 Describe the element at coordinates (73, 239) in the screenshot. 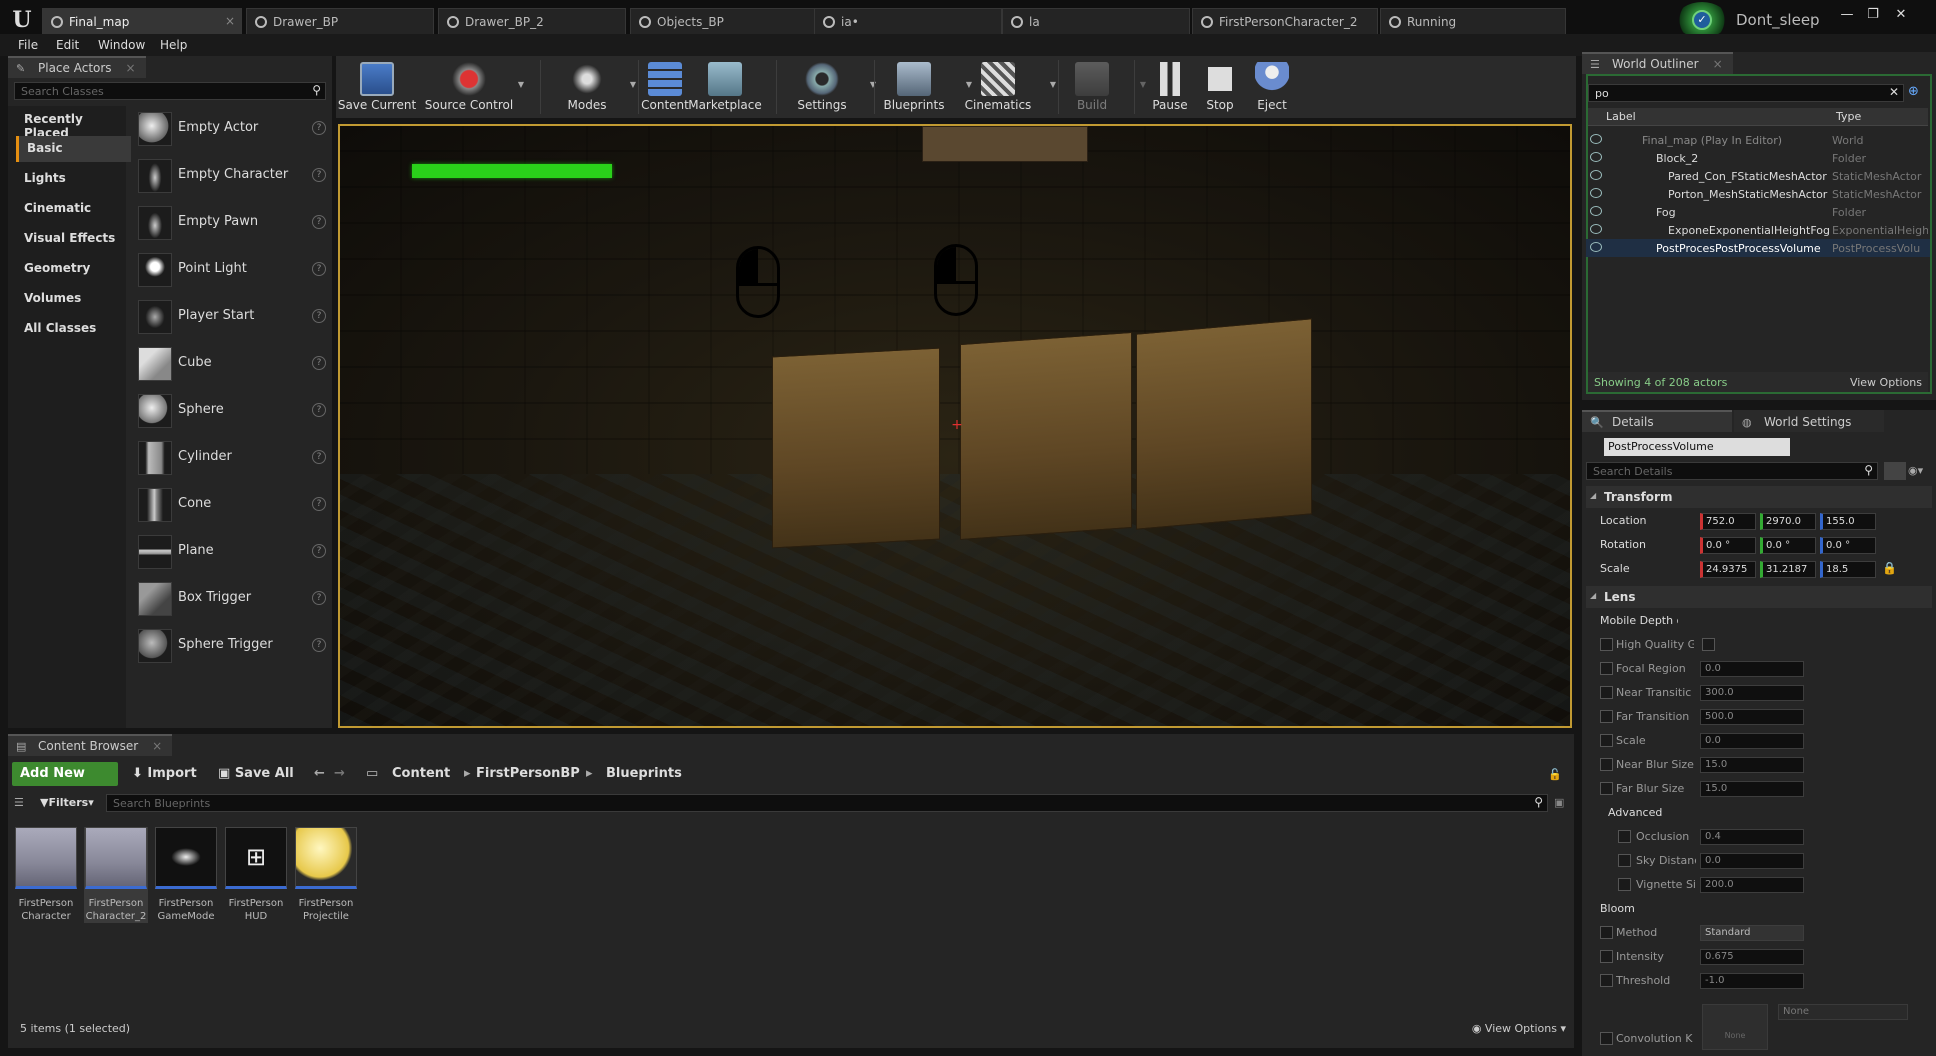

I see `category-visual-effects: Visual Effects` at that location.